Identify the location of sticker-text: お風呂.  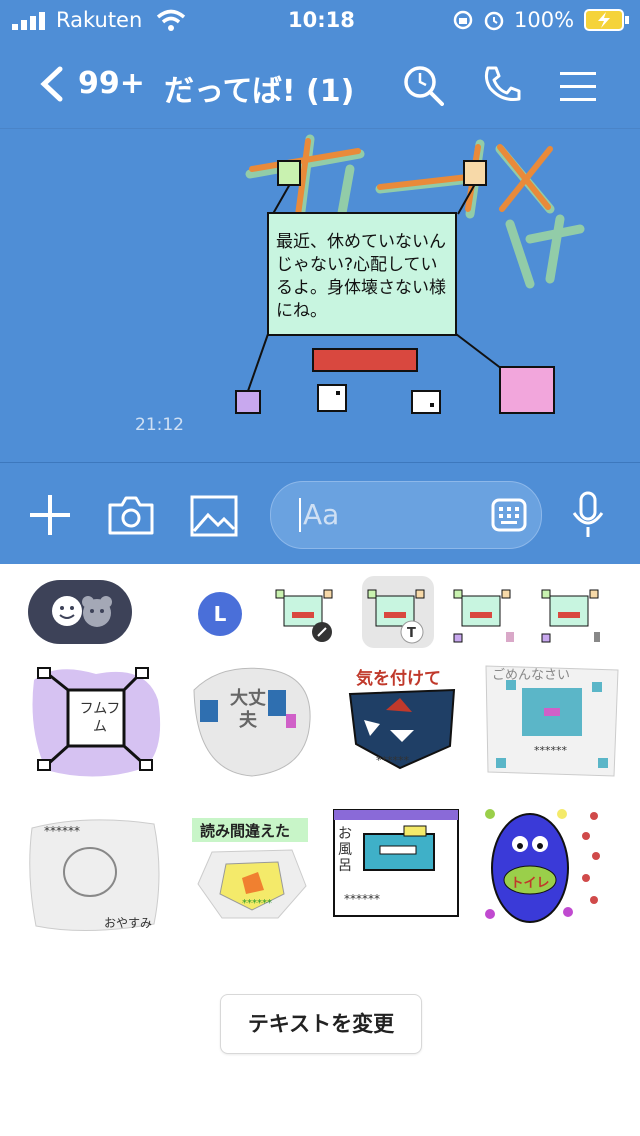
(345, 850).